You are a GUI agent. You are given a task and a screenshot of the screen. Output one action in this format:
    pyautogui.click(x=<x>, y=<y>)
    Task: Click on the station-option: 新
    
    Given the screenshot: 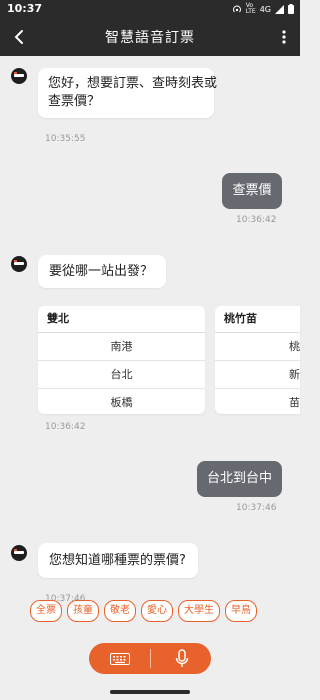 What is the action you would take?
    pyautogui.click(x=257, y=375)
    